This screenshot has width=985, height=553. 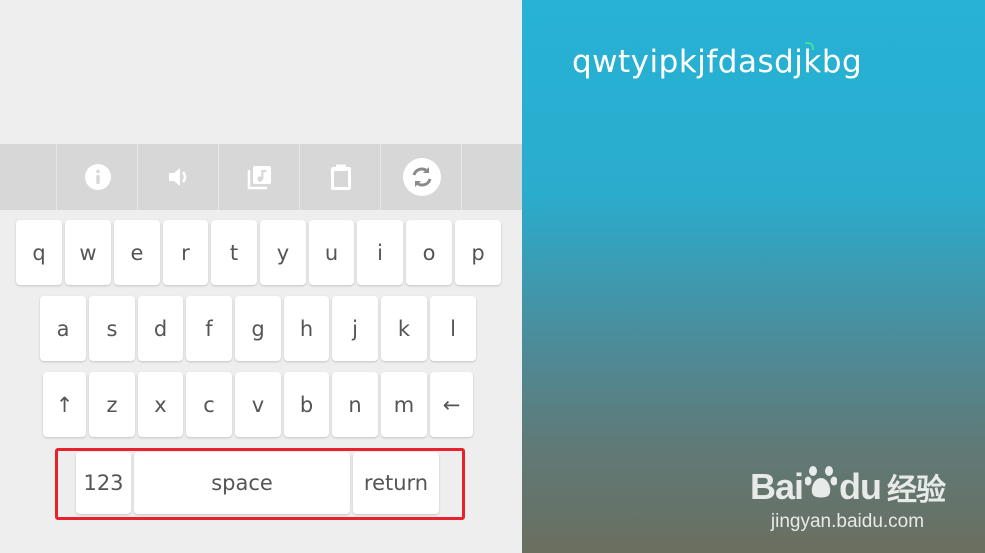 What do you see at coordinates (63, 328) in the screenshot?
I see `key-a: a` at bounding box center [63, 328].